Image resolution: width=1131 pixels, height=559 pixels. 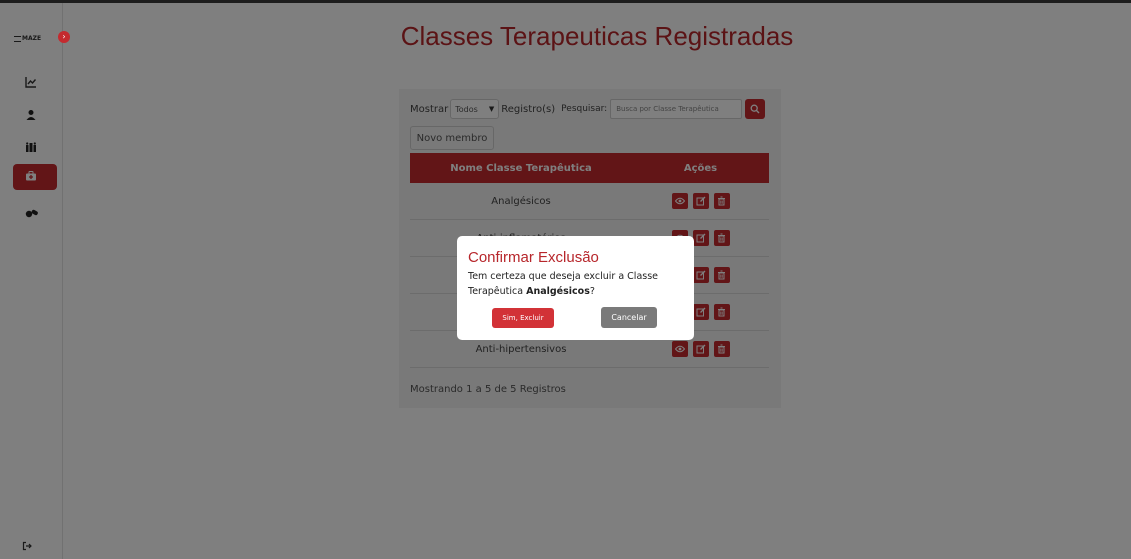 I want to click on confirm-delete-button: Sim, Excluir, so click(x=523, y=318).